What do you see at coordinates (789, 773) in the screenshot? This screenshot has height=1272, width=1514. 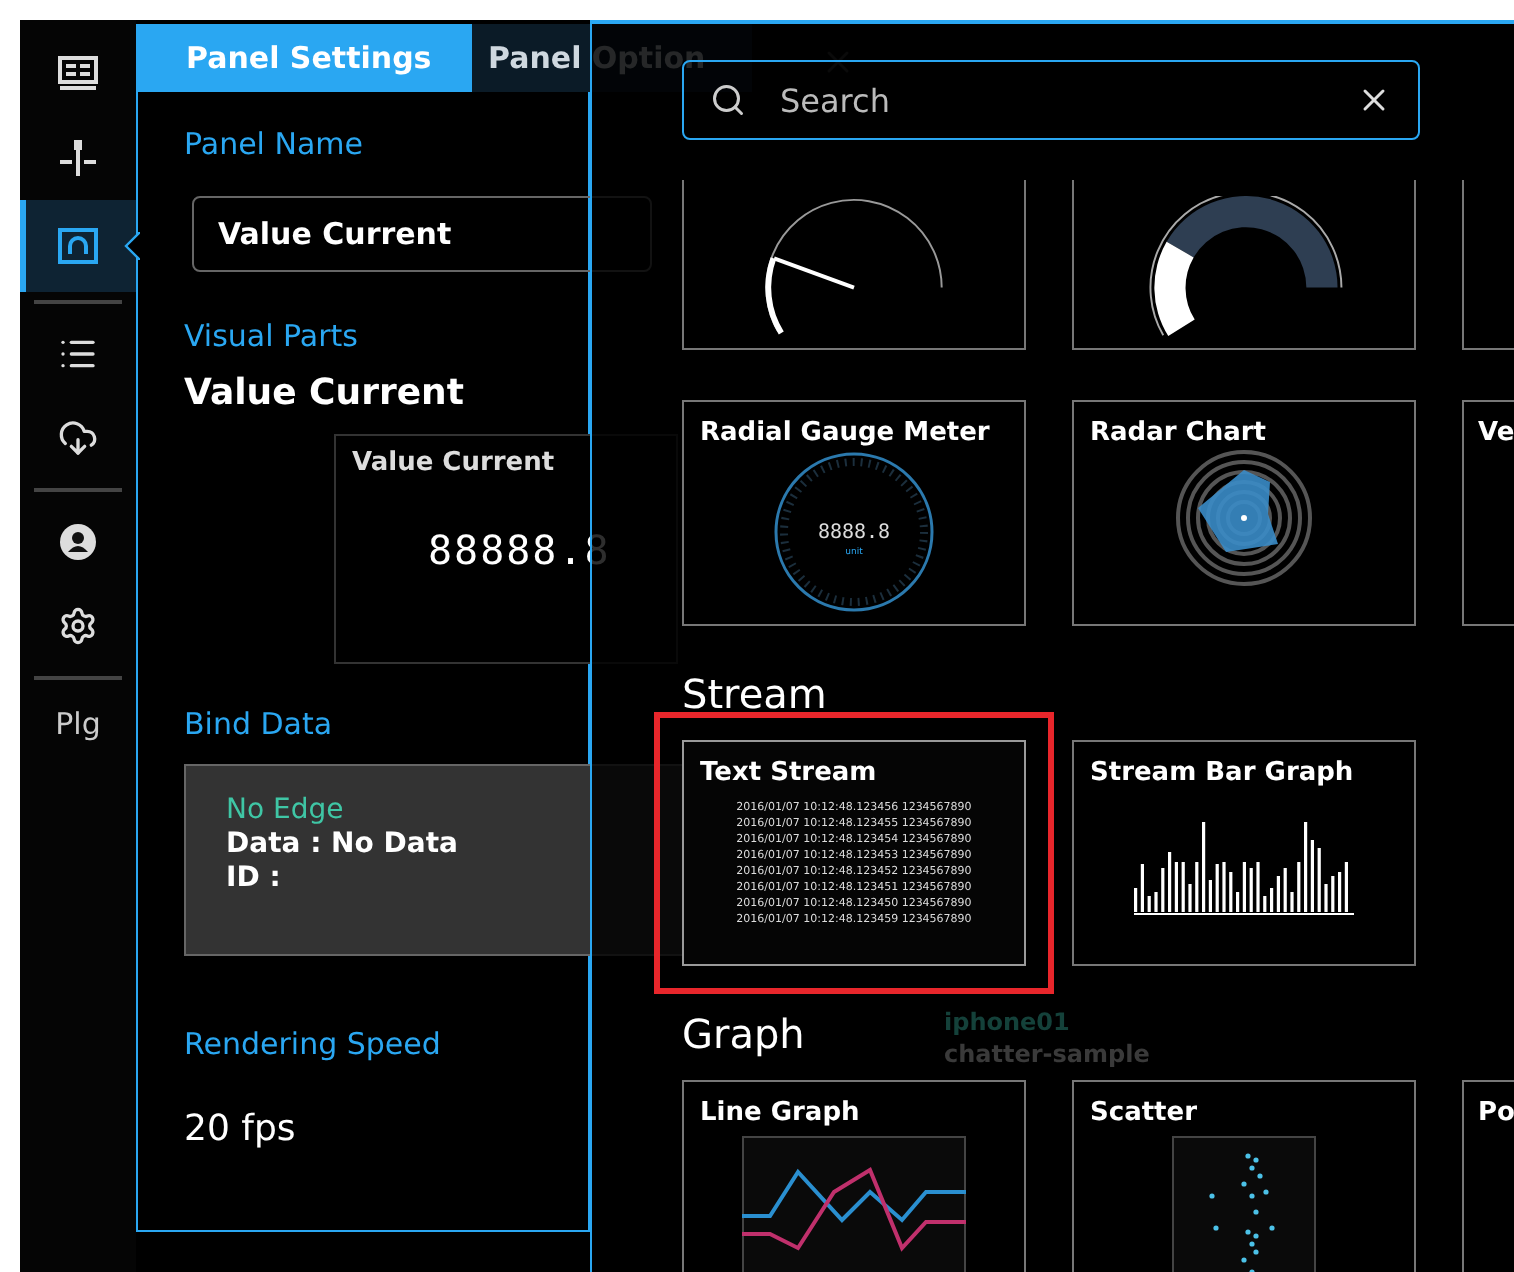 I see `card-title: Text Stream` at bounding box center [789, 773].